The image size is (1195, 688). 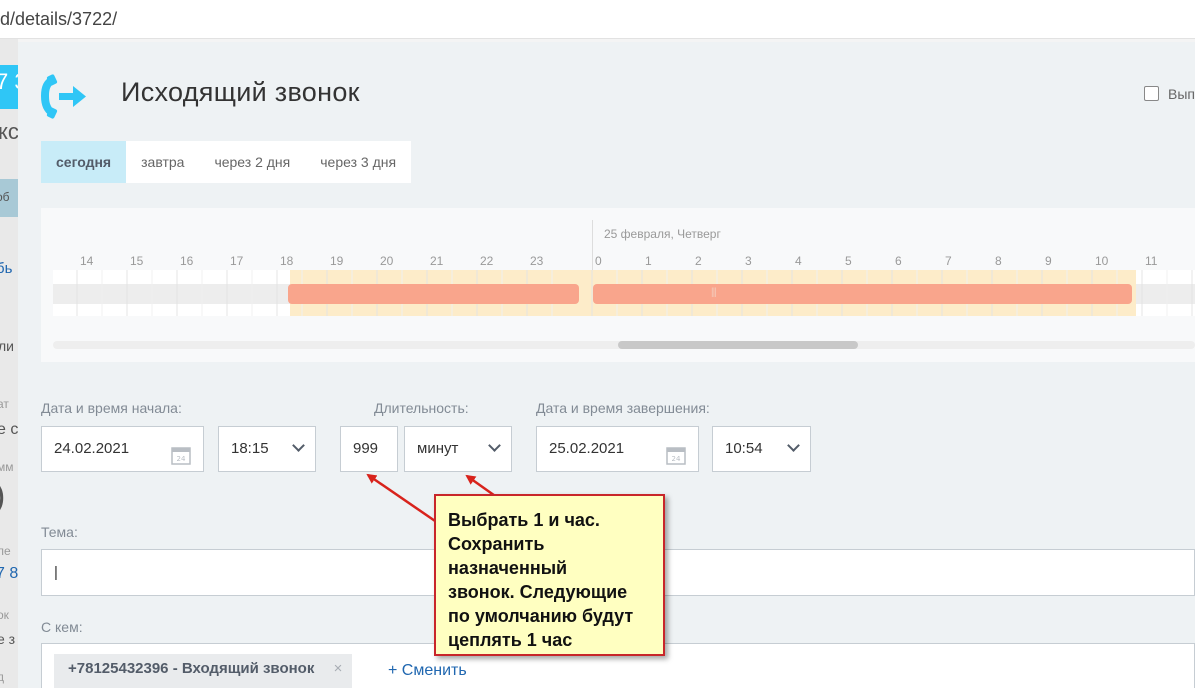 I want to click on callout-line: Сохранить, so click(x=496, y=544).